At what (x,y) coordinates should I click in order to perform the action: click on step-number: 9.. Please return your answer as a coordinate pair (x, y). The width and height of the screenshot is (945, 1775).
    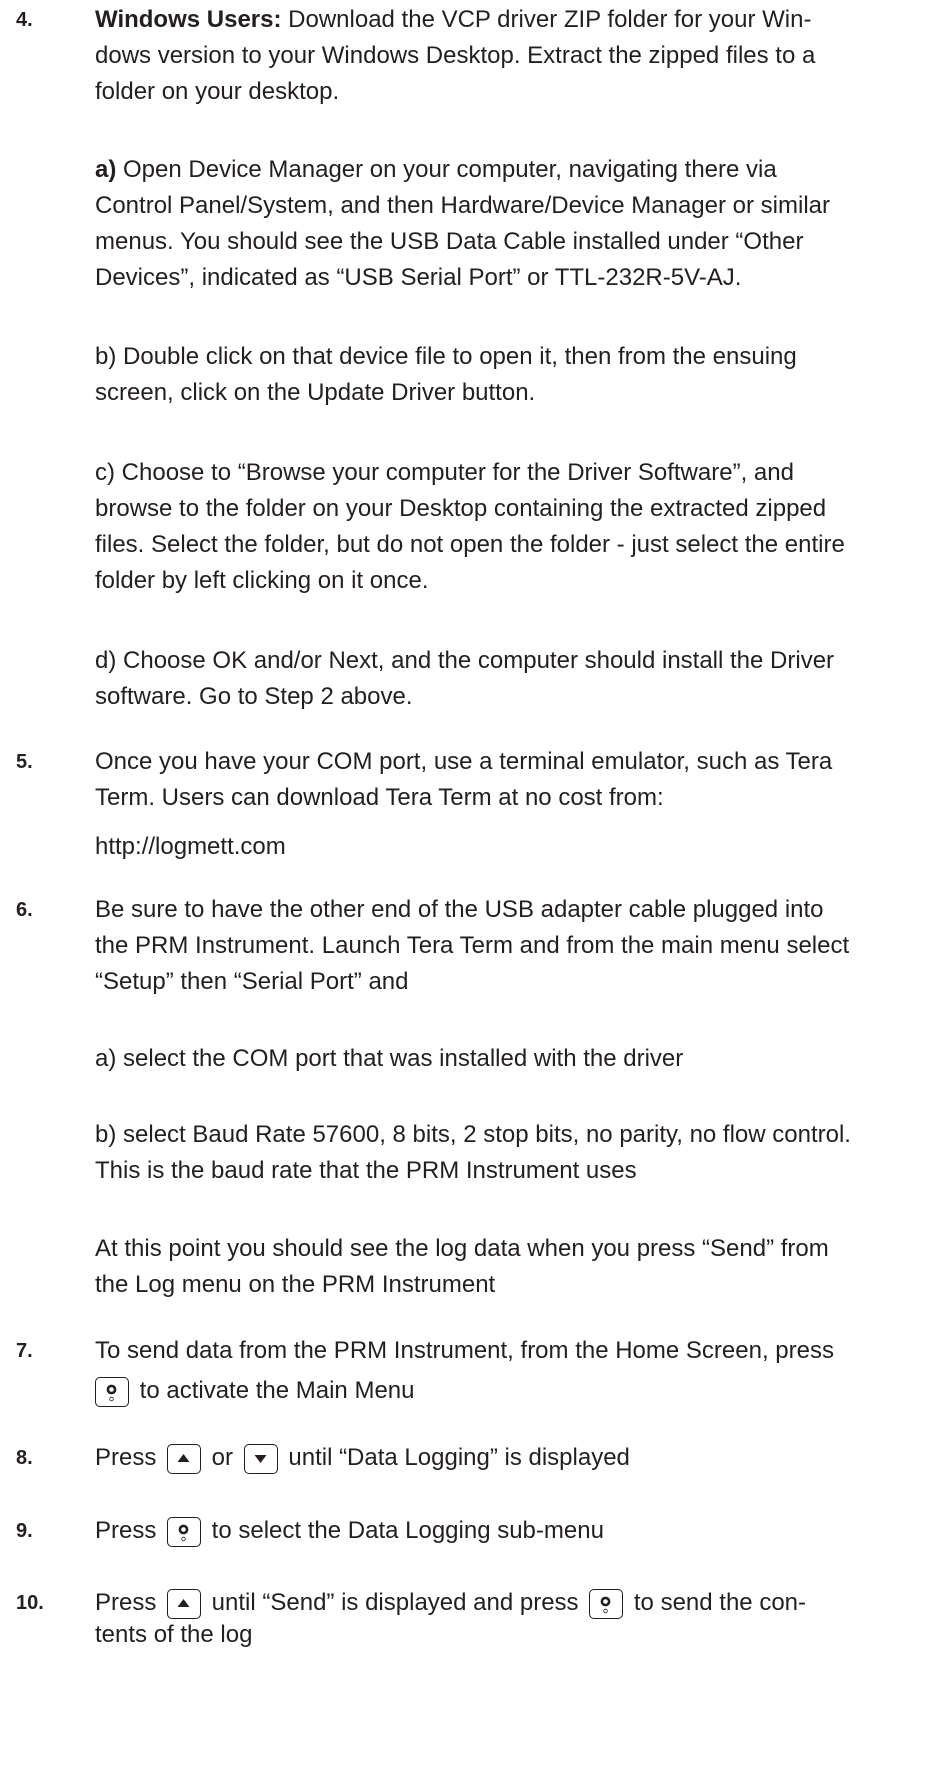
    Looking at the image, I should click on (24, 1531).